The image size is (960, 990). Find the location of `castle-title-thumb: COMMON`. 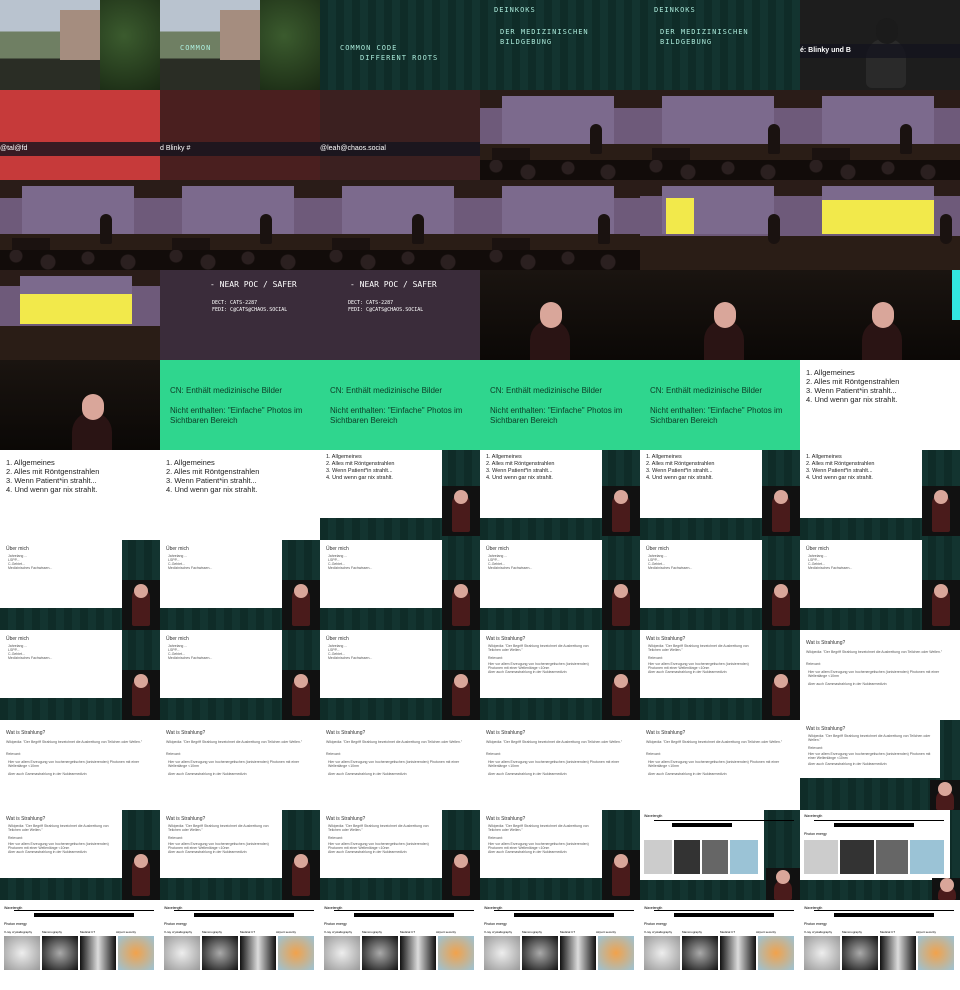

castle-title-thumb: COMMON is located at coordinates (240, 45).